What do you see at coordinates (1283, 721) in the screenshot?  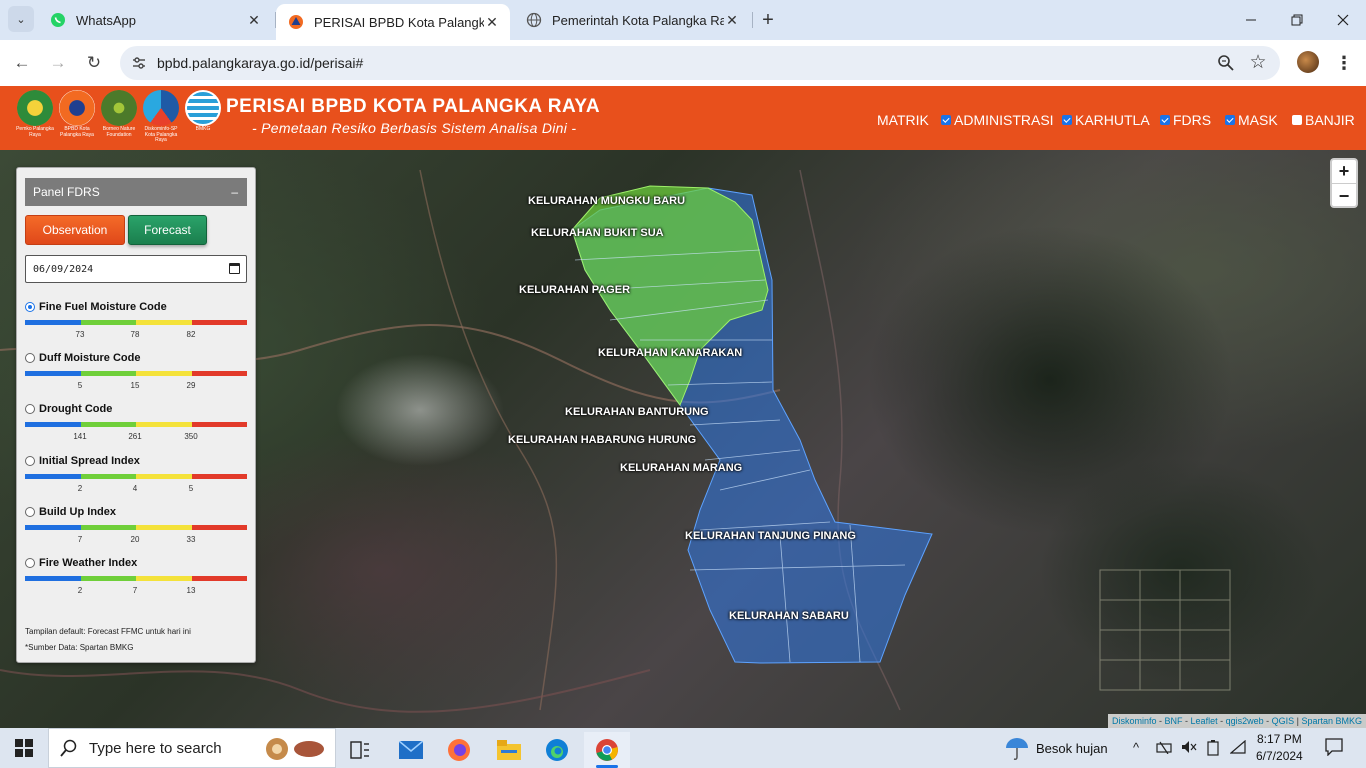 I see `attribution-link: QGIS` at bounding box center [1283, 721].